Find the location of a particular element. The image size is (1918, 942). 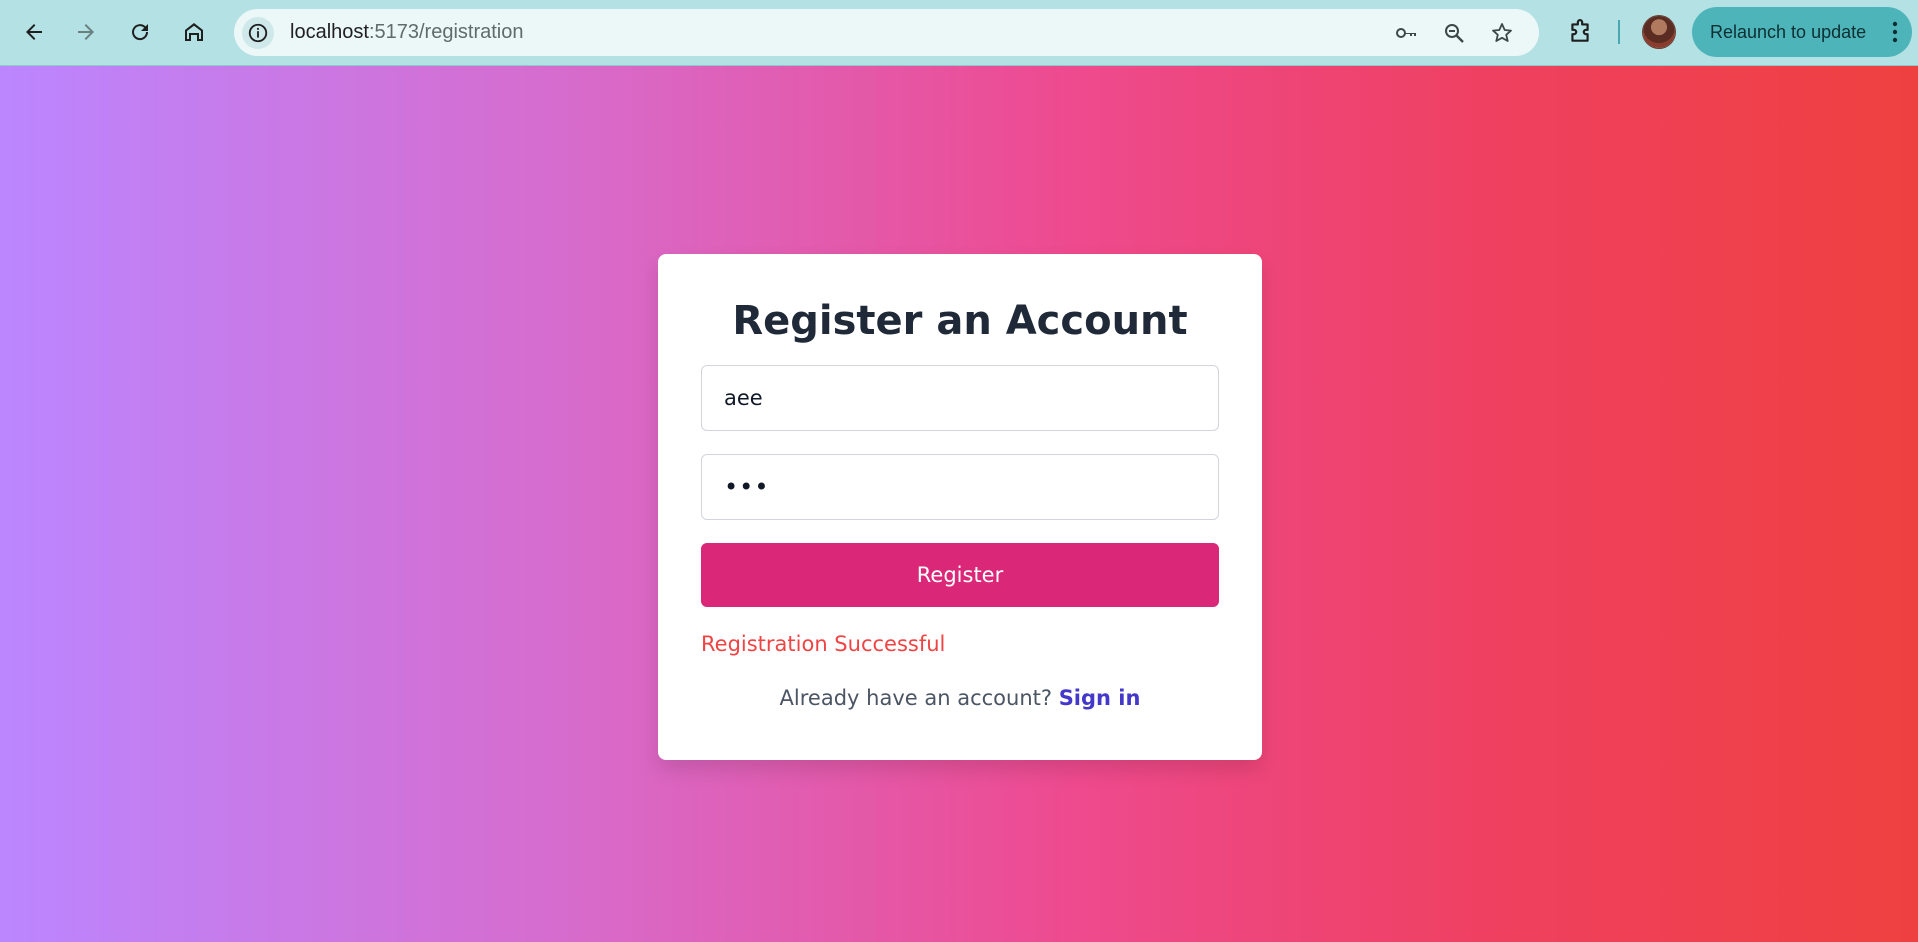

address-bar: localhost:5173/registration is located at coordinates (886, 32).